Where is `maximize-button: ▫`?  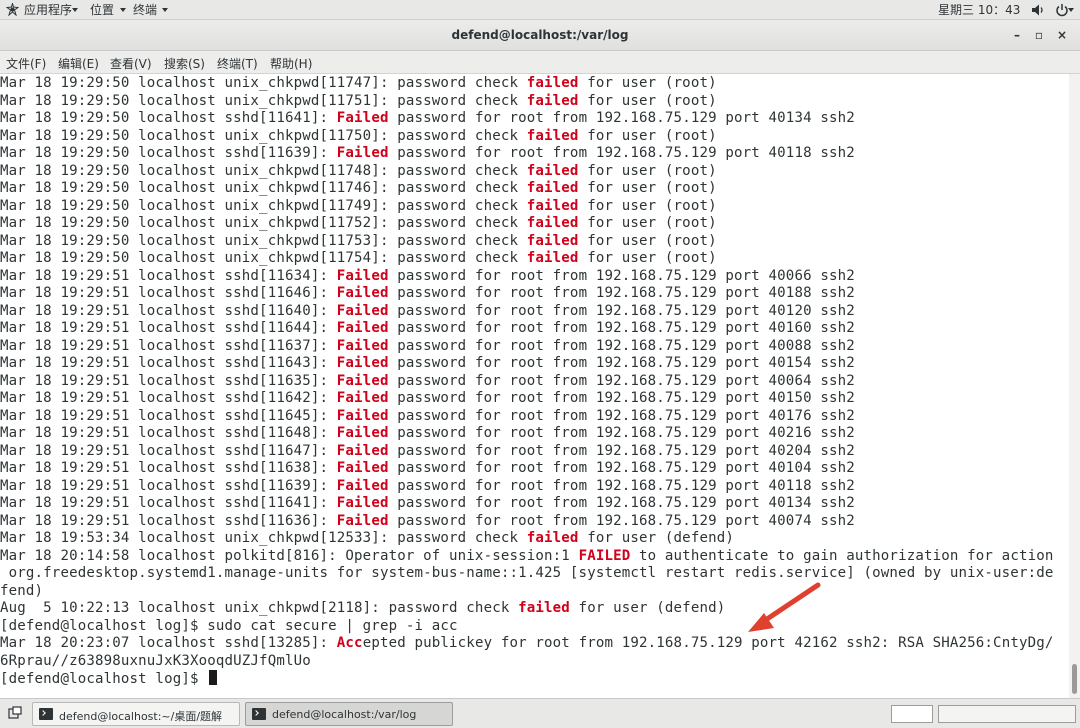 maximize-button: ▫ is located at coordinates (1039, 35).